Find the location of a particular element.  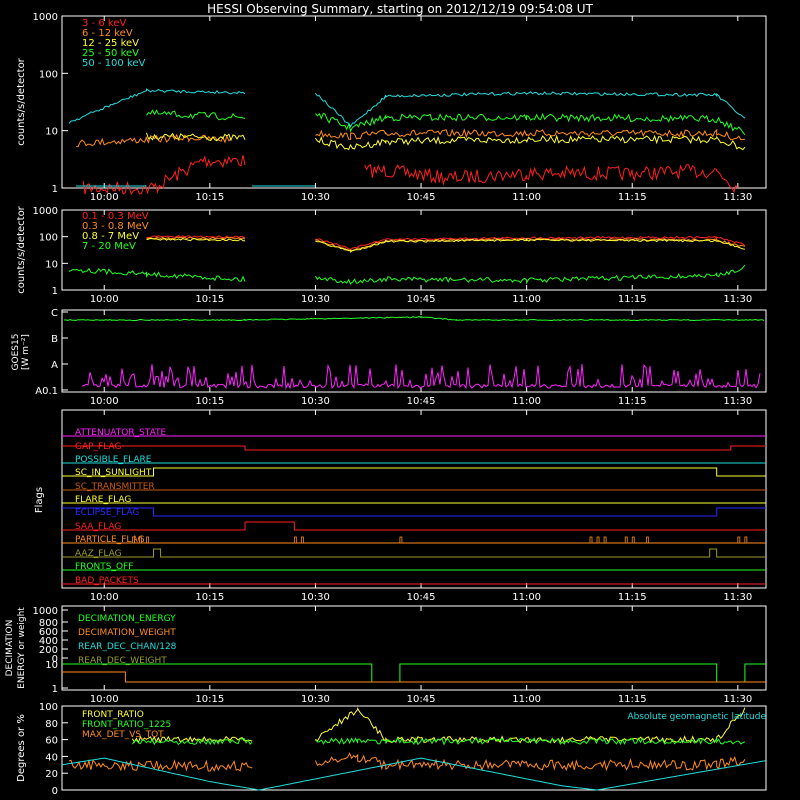

hxr-panel-xtick-label: 10:00 is located at coordinates (104, 197).